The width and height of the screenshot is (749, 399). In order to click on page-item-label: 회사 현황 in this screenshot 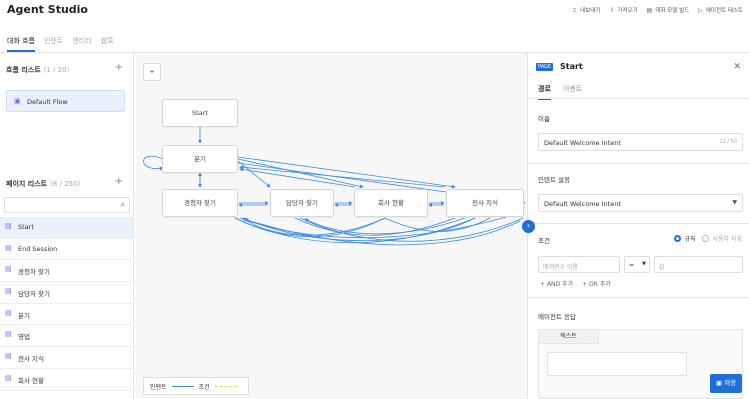, I will do `click(31, 380)`.